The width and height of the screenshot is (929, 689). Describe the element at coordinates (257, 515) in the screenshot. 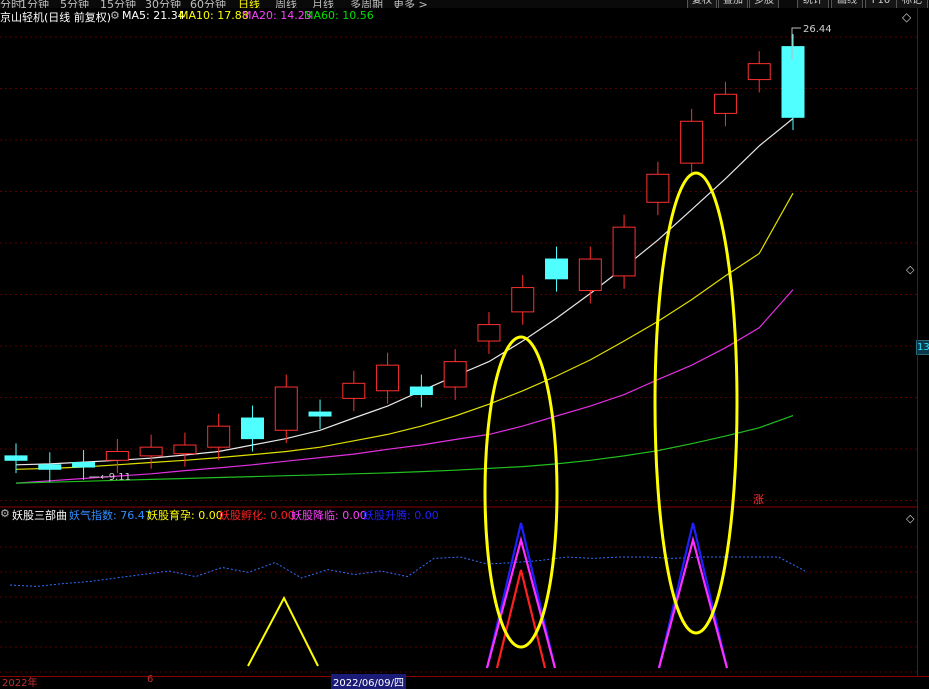

I see `indicator-label-2: 妖股孵化: 0.00` at that location.